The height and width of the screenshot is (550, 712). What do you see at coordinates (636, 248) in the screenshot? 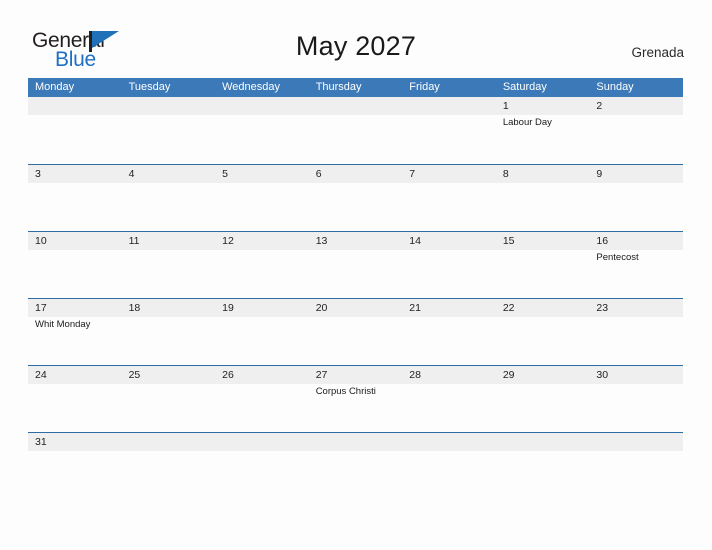
I see `day-cell: 16 Pentecost` at bounding box center [636, 248].